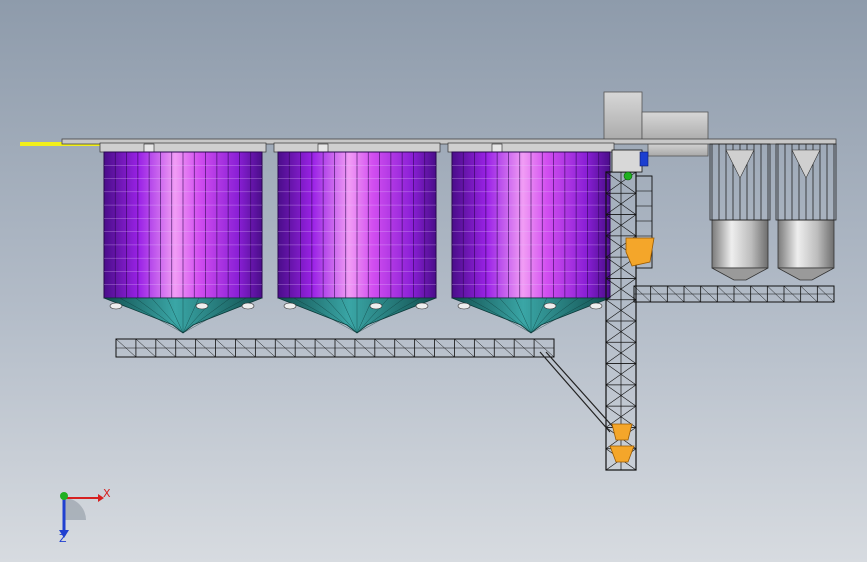  Describe the element at coordinates (675, 127) in the screenshot. I see `equipment-box` at that location.